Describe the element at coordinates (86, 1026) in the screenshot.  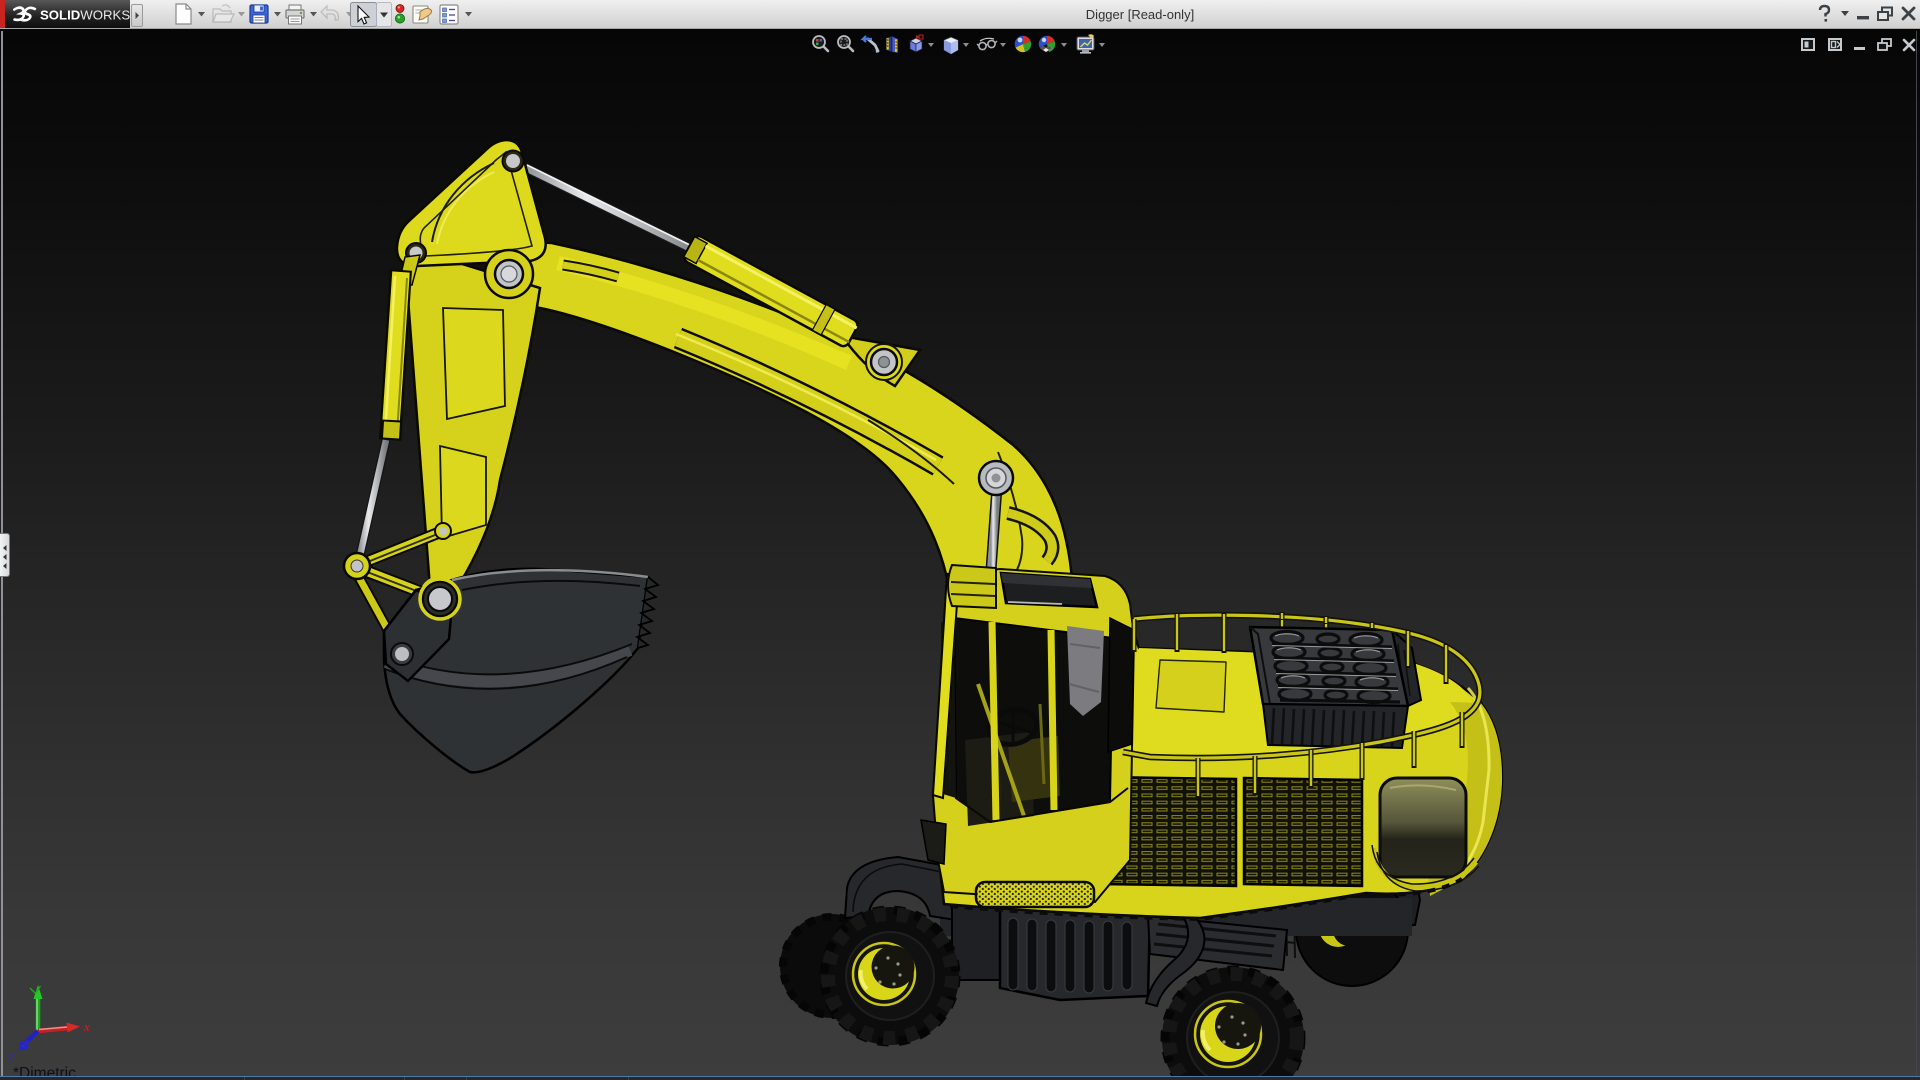
I see `svg-text: x` at that location.